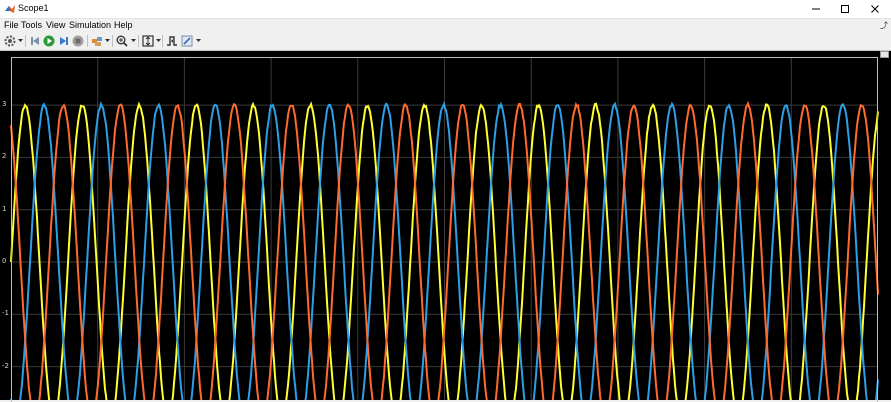  Describe the element at coordinates (4, 261) in the screenshot. I see `y-tick-label: 0` at that location.